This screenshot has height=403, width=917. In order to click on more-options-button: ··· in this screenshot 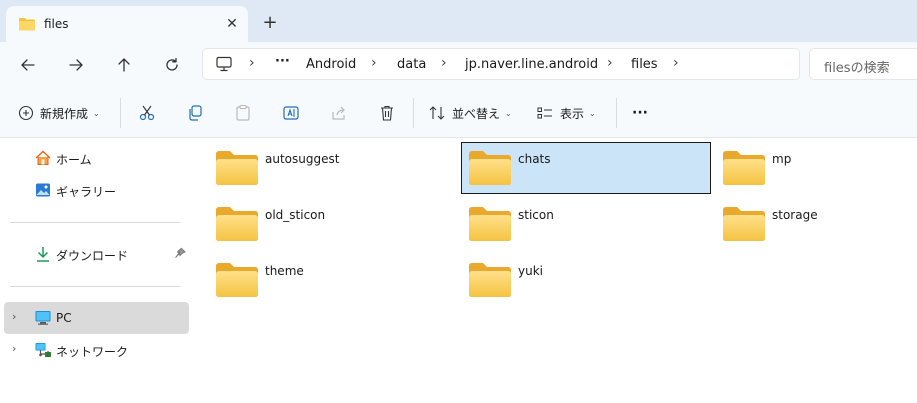, I will do `click(640, 113)`.